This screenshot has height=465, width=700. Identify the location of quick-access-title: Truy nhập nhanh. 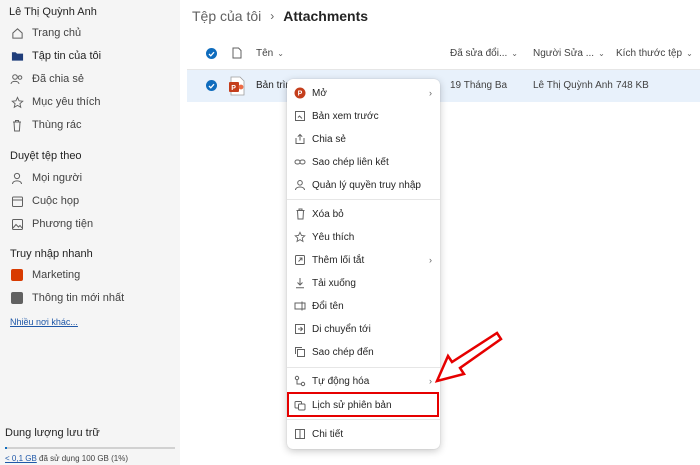
(51, 254).